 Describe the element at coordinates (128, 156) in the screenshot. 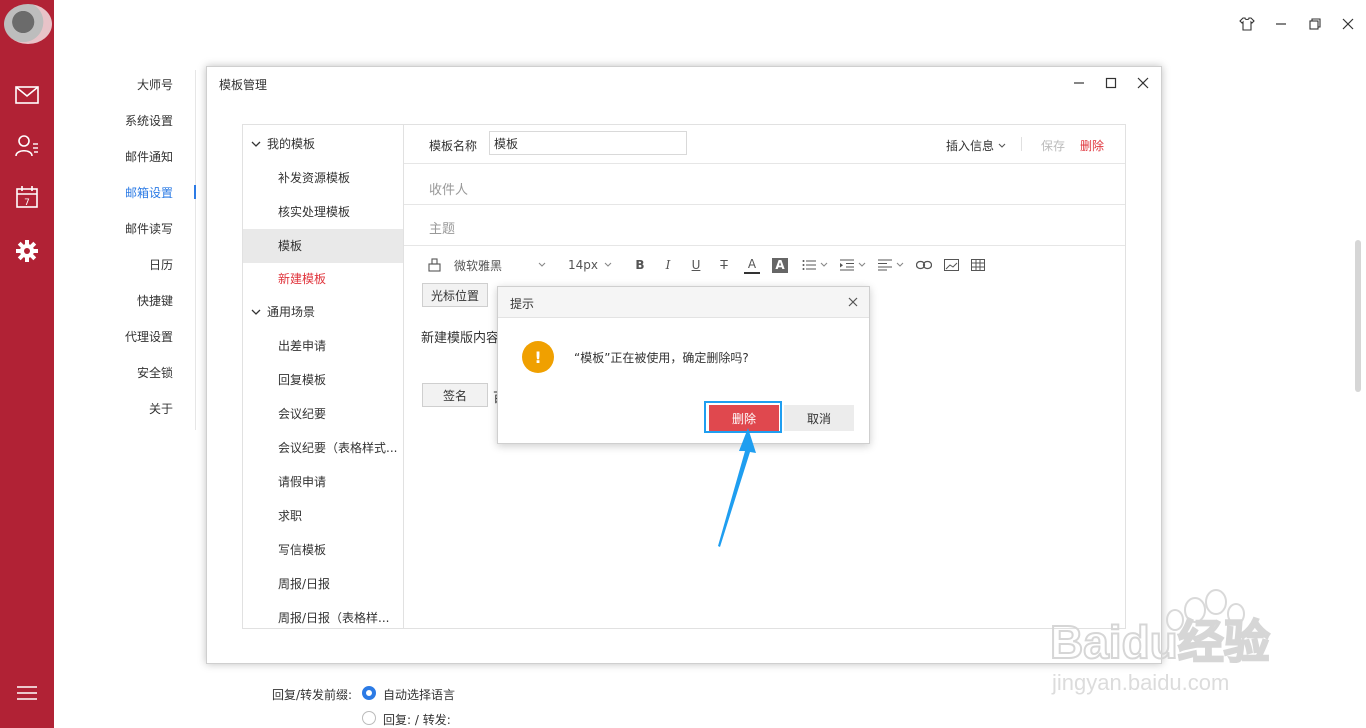

I see `nav-item-mail-notification: 邮件通知` at that location.